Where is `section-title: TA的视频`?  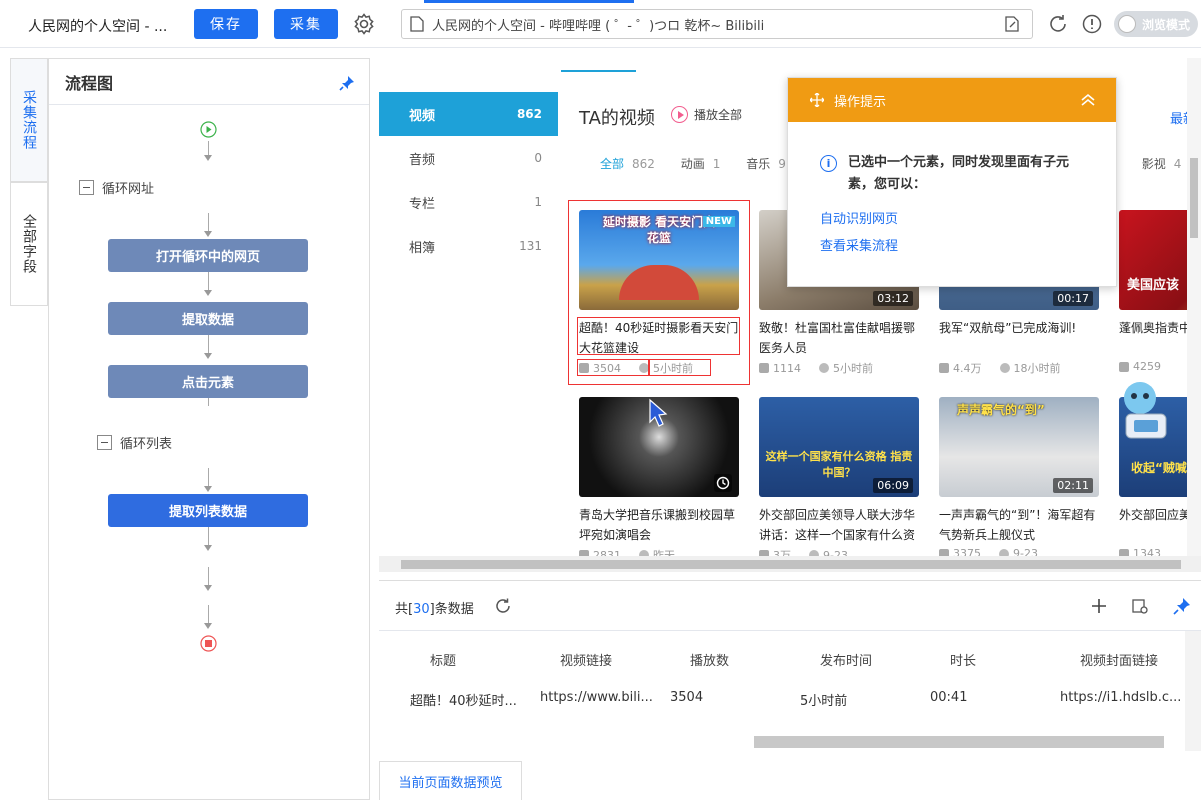
section-title: TA的视频 is located at coordinates (617, 118).